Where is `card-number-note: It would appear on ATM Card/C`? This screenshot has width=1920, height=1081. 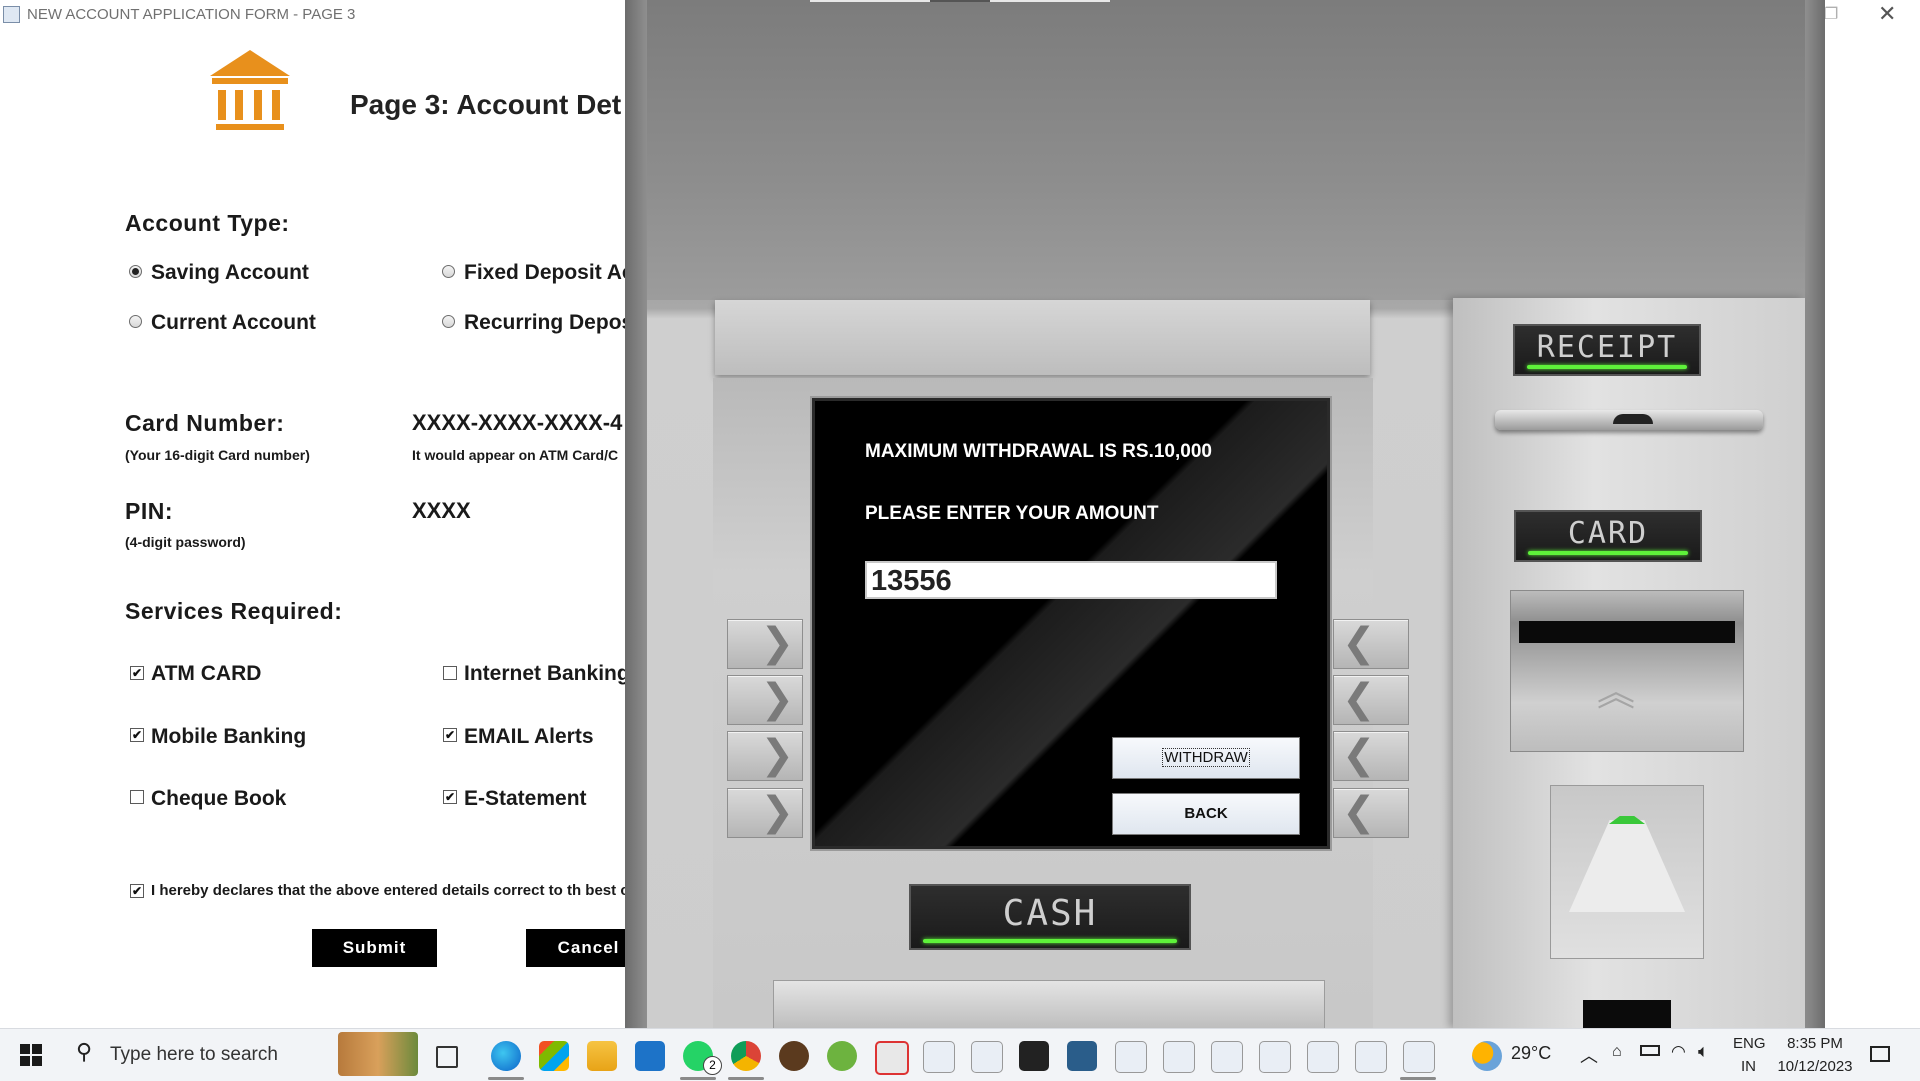 card-number-note: It would appear on ATM Card/C is located at coordinates (515, 455).